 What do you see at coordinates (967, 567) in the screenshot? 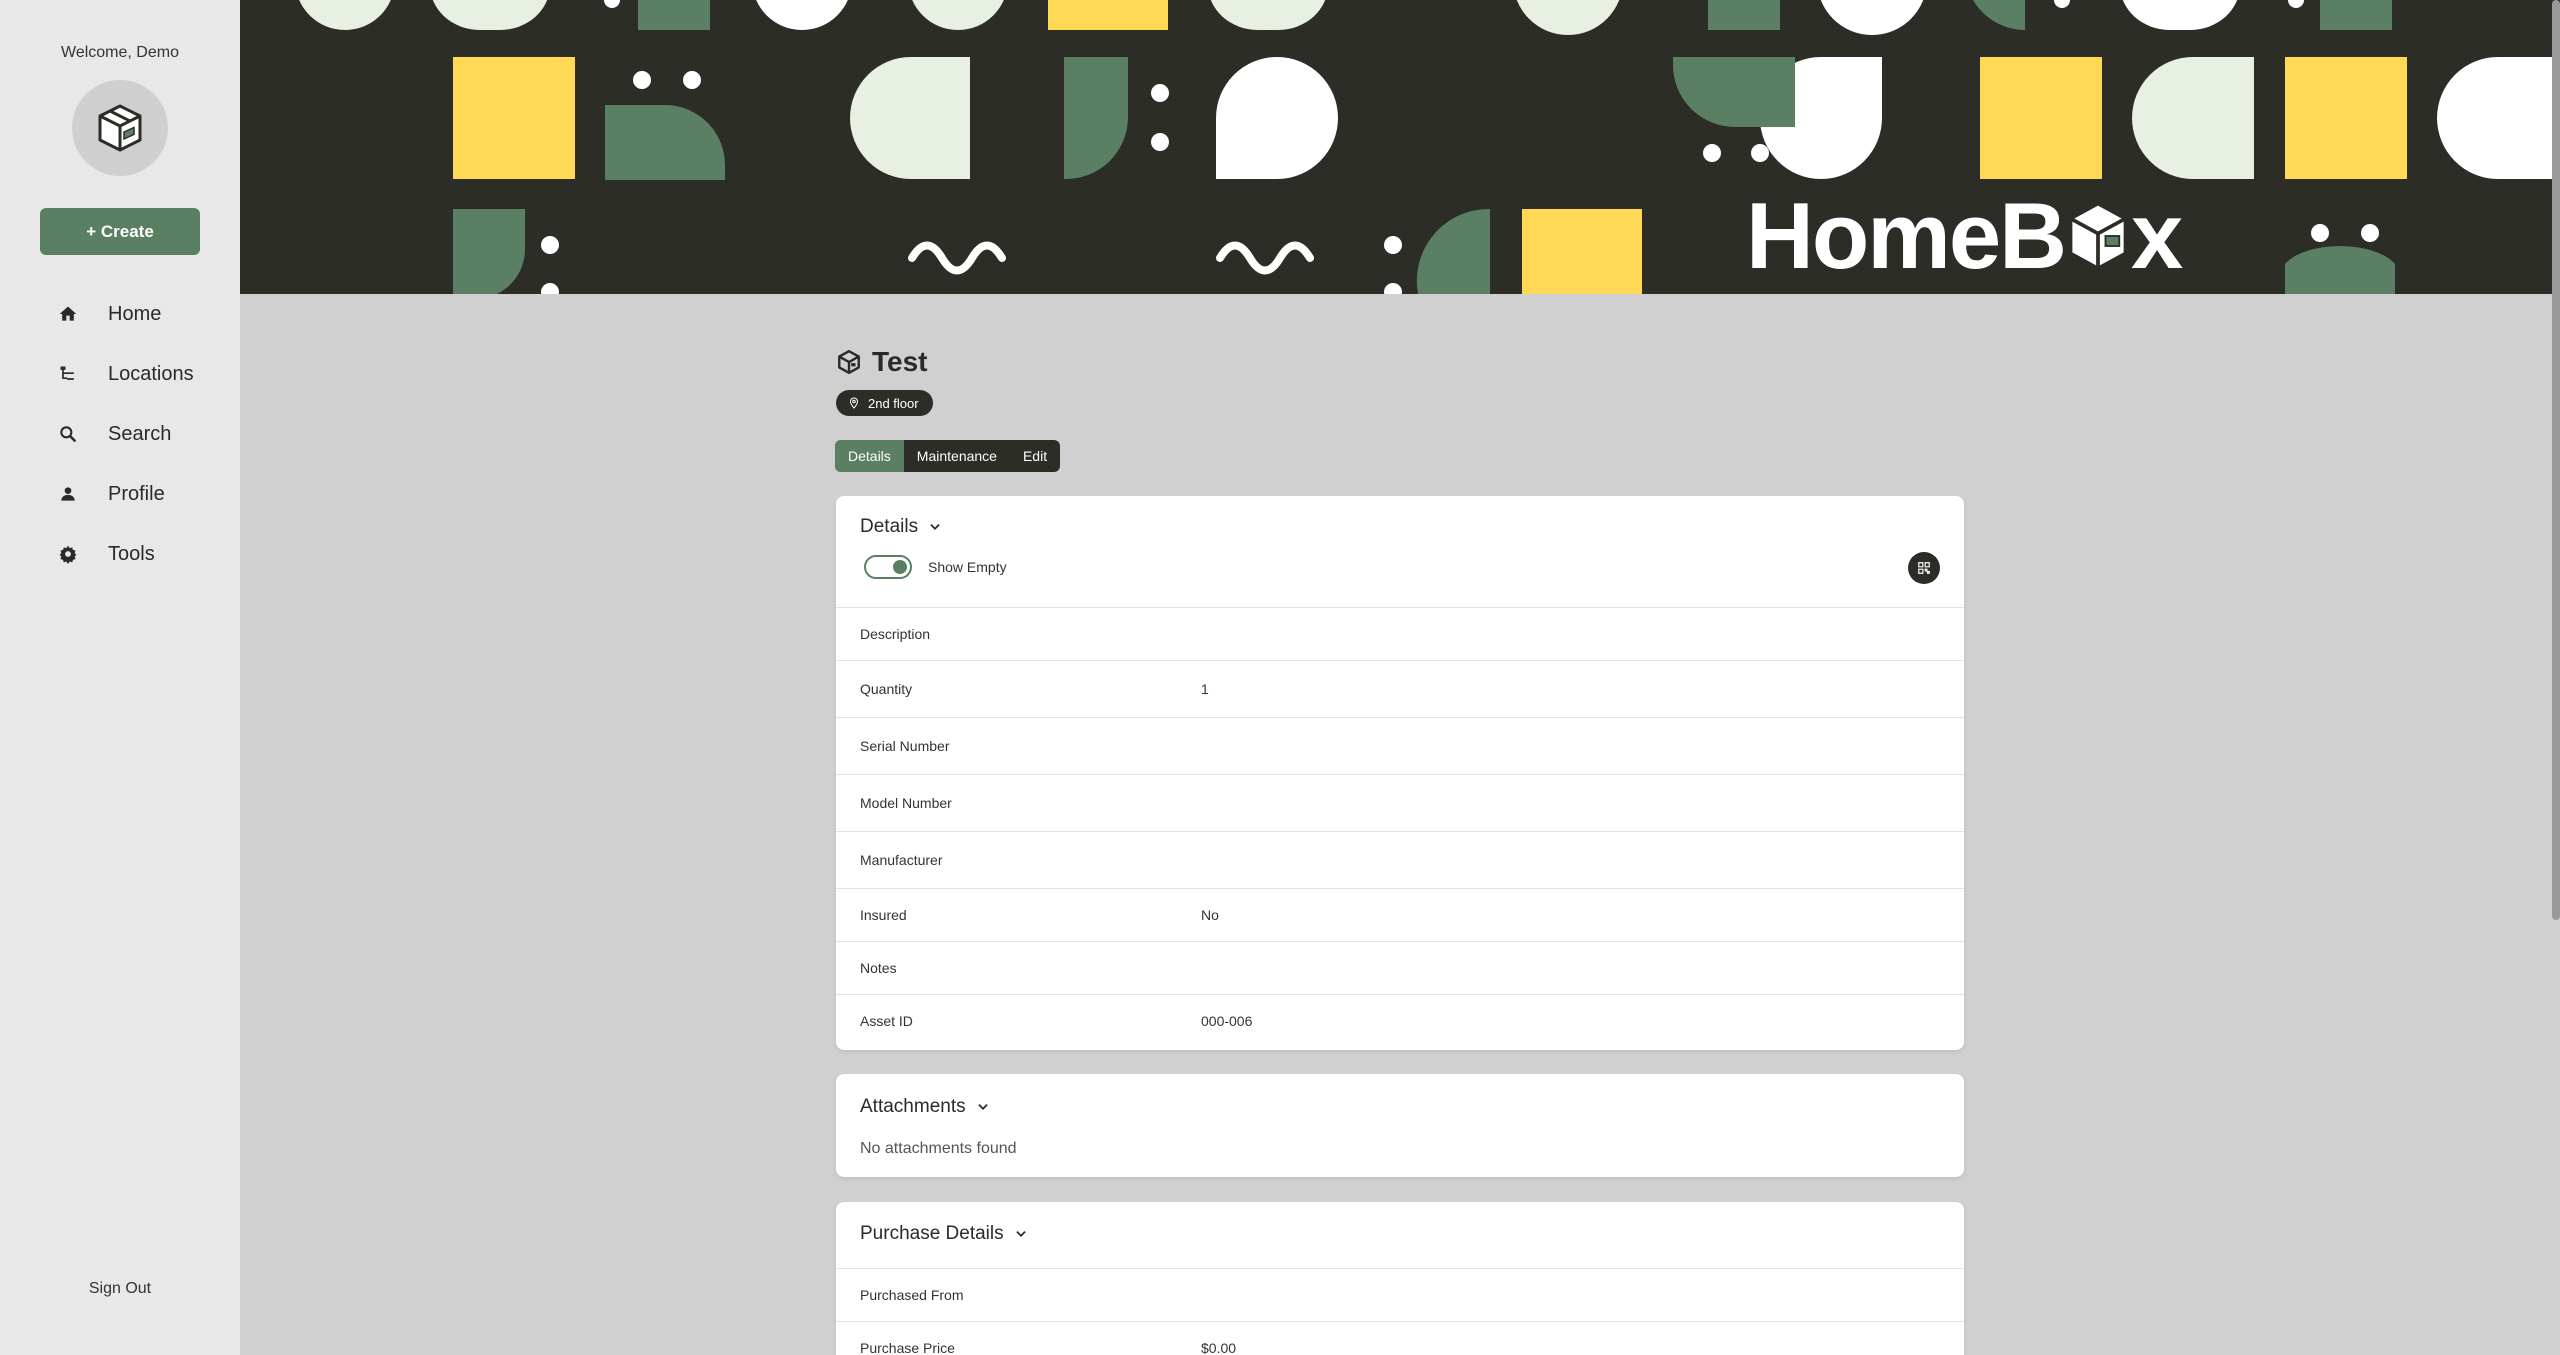
I see `show-empty-label: Show Empty` at bounding box center [967, 567].